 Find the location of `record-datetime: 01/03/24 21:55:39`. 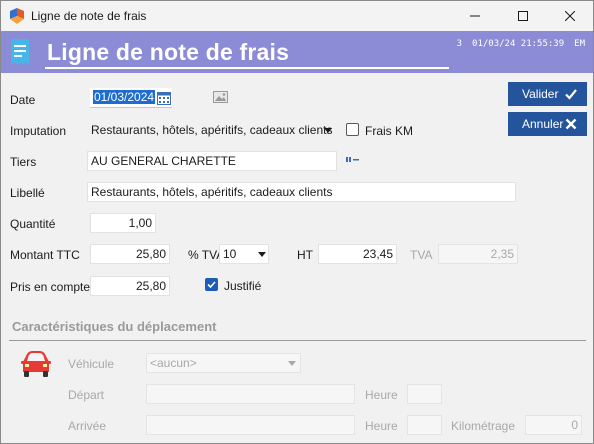

record-datetime: 01/03/24 21:55:39 is located at coordinates (518, 44).